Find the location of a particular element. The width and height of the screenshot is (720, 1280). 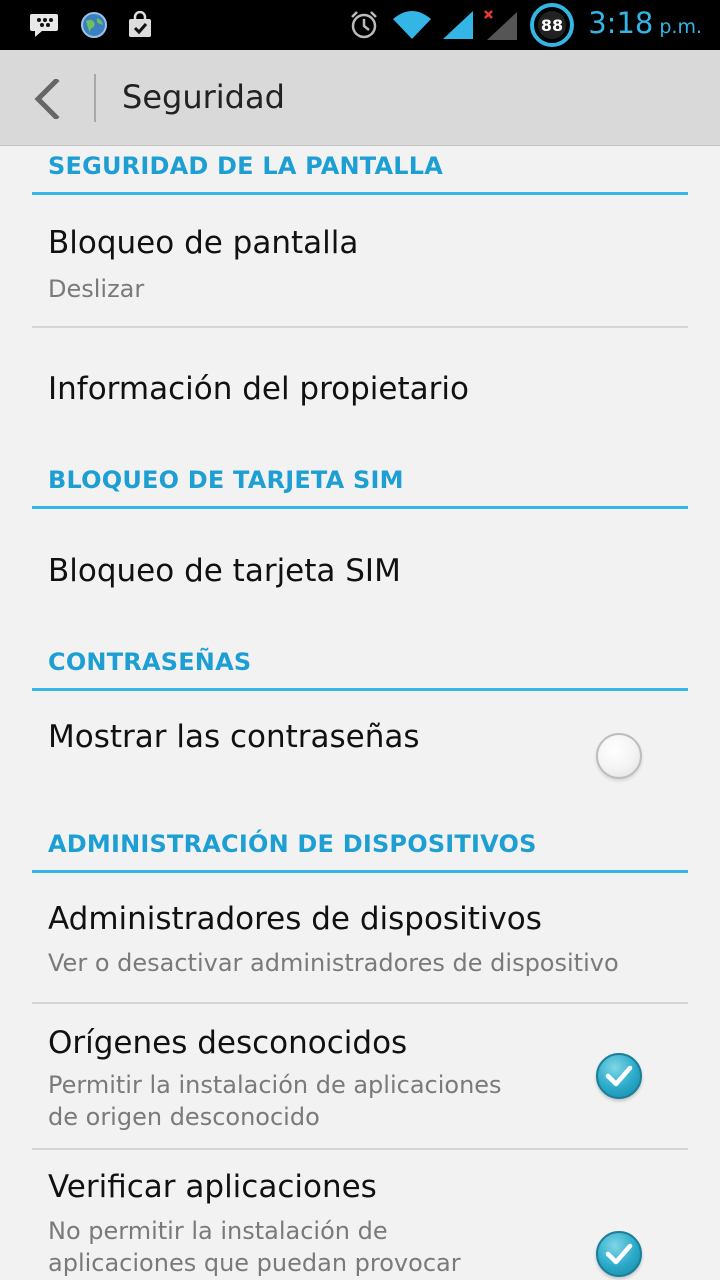

bbm-icon is located at coordinates (44, 25).